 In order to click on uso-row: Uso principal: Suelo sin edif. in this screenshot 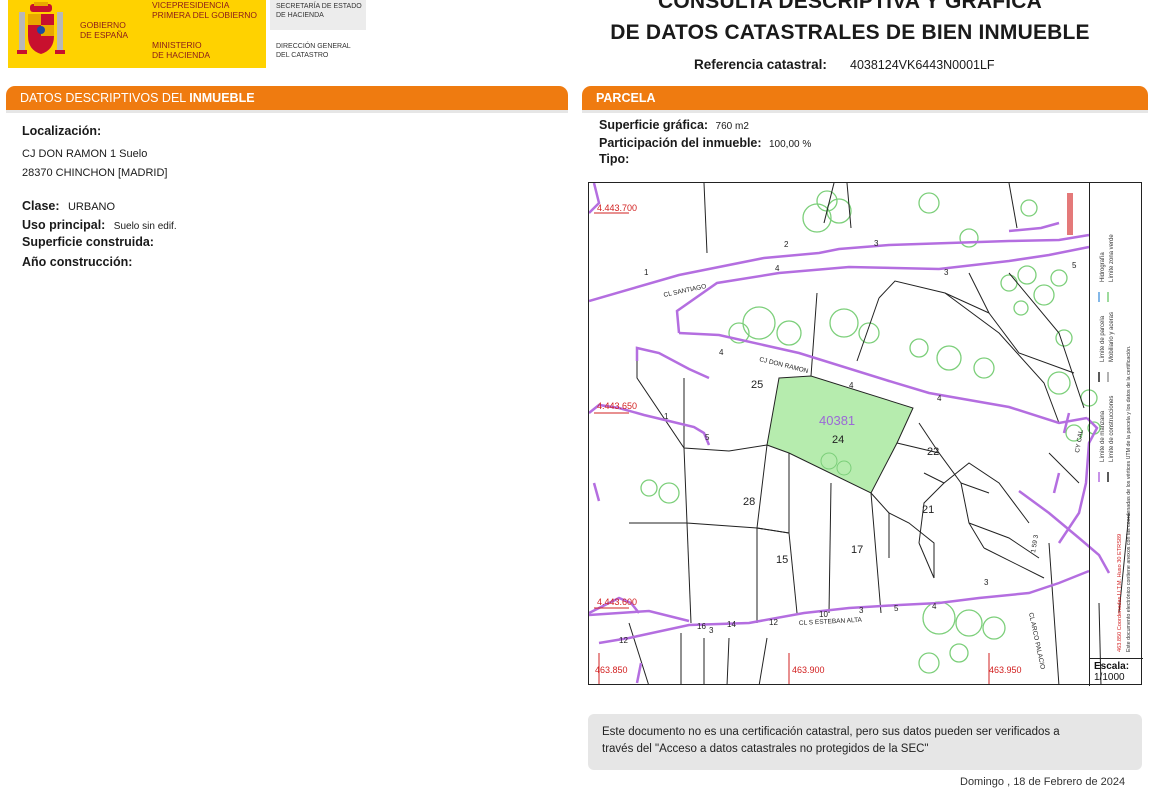, I will do `click(99, 225)`.